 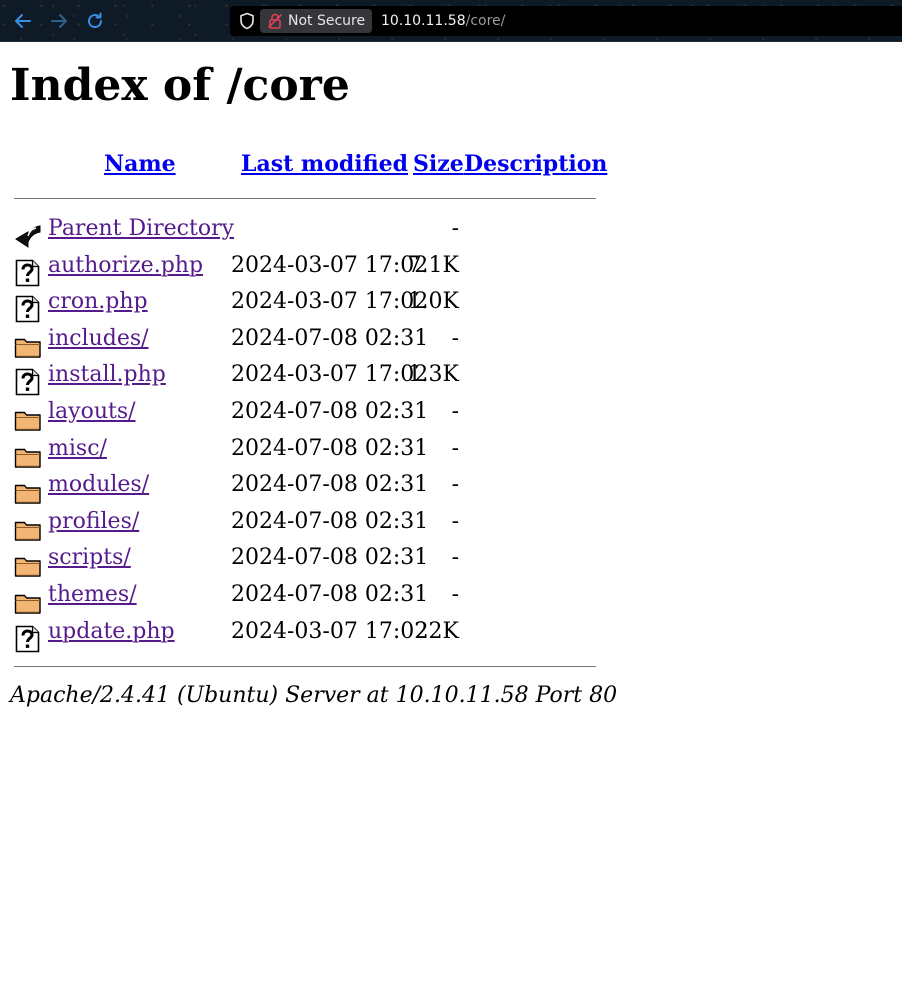 I want to click on table-row: themes/ 2024-07-08 02:31 -, so click(x=310, y=598).